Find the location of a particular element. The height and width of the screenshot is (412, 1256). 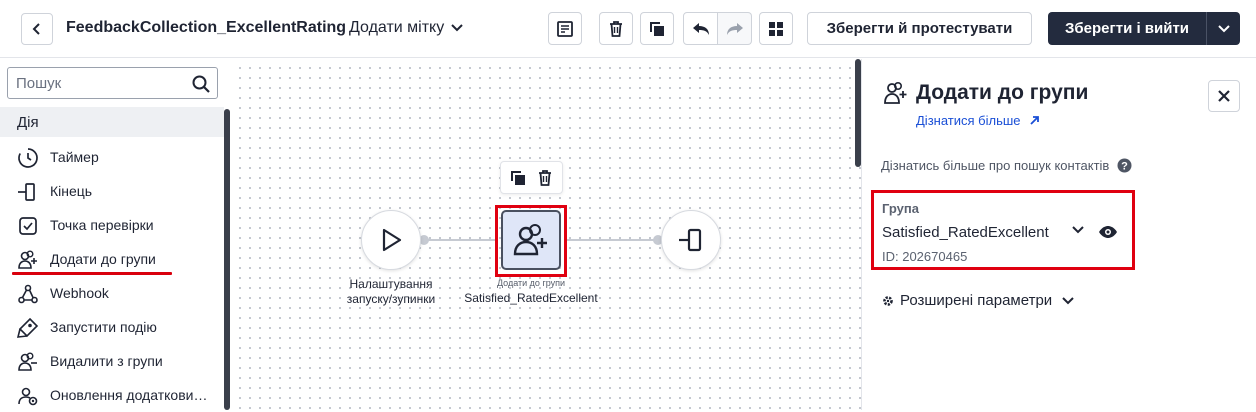

contact-search-info: Дізнатись більше про пошук контактів ? is located at coordinates (1006, 165).